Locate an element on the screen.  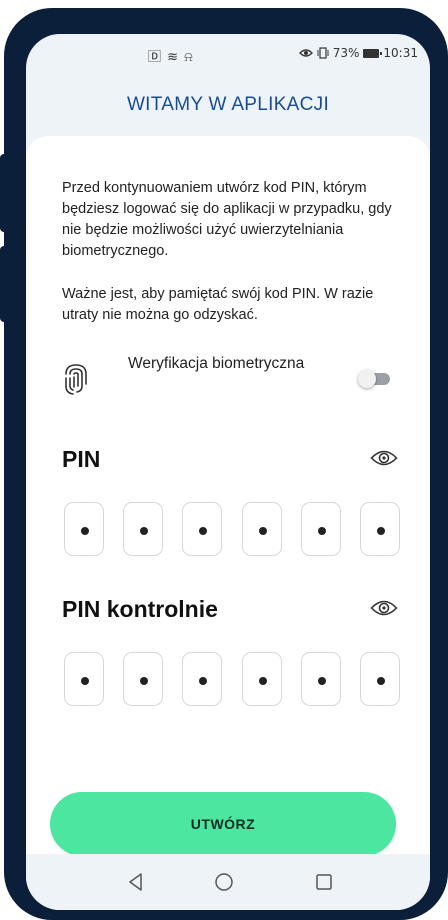
show-pin-eye-icon is located at coordinates (384, 458).